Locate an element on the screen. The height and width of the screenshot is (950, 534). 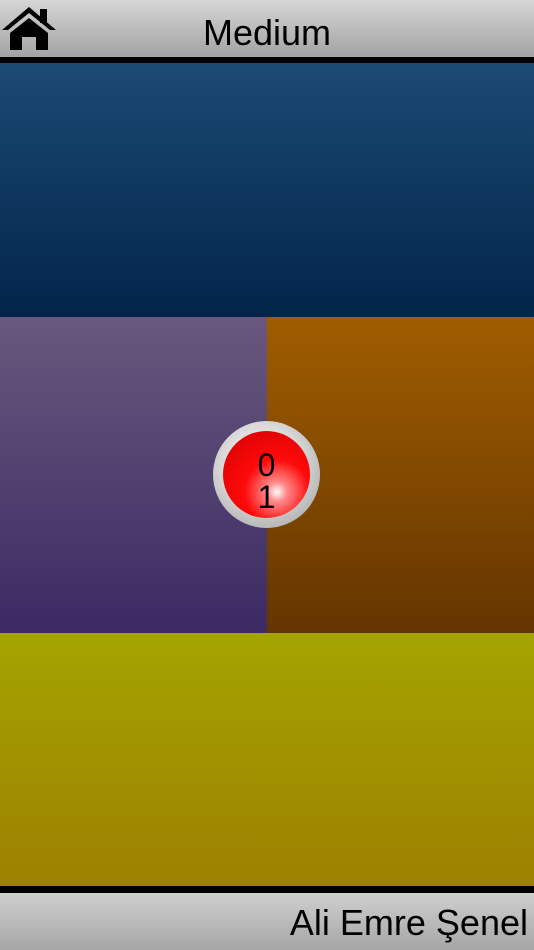
score-bottom-number: 1 is located at coordinates (266, 497).